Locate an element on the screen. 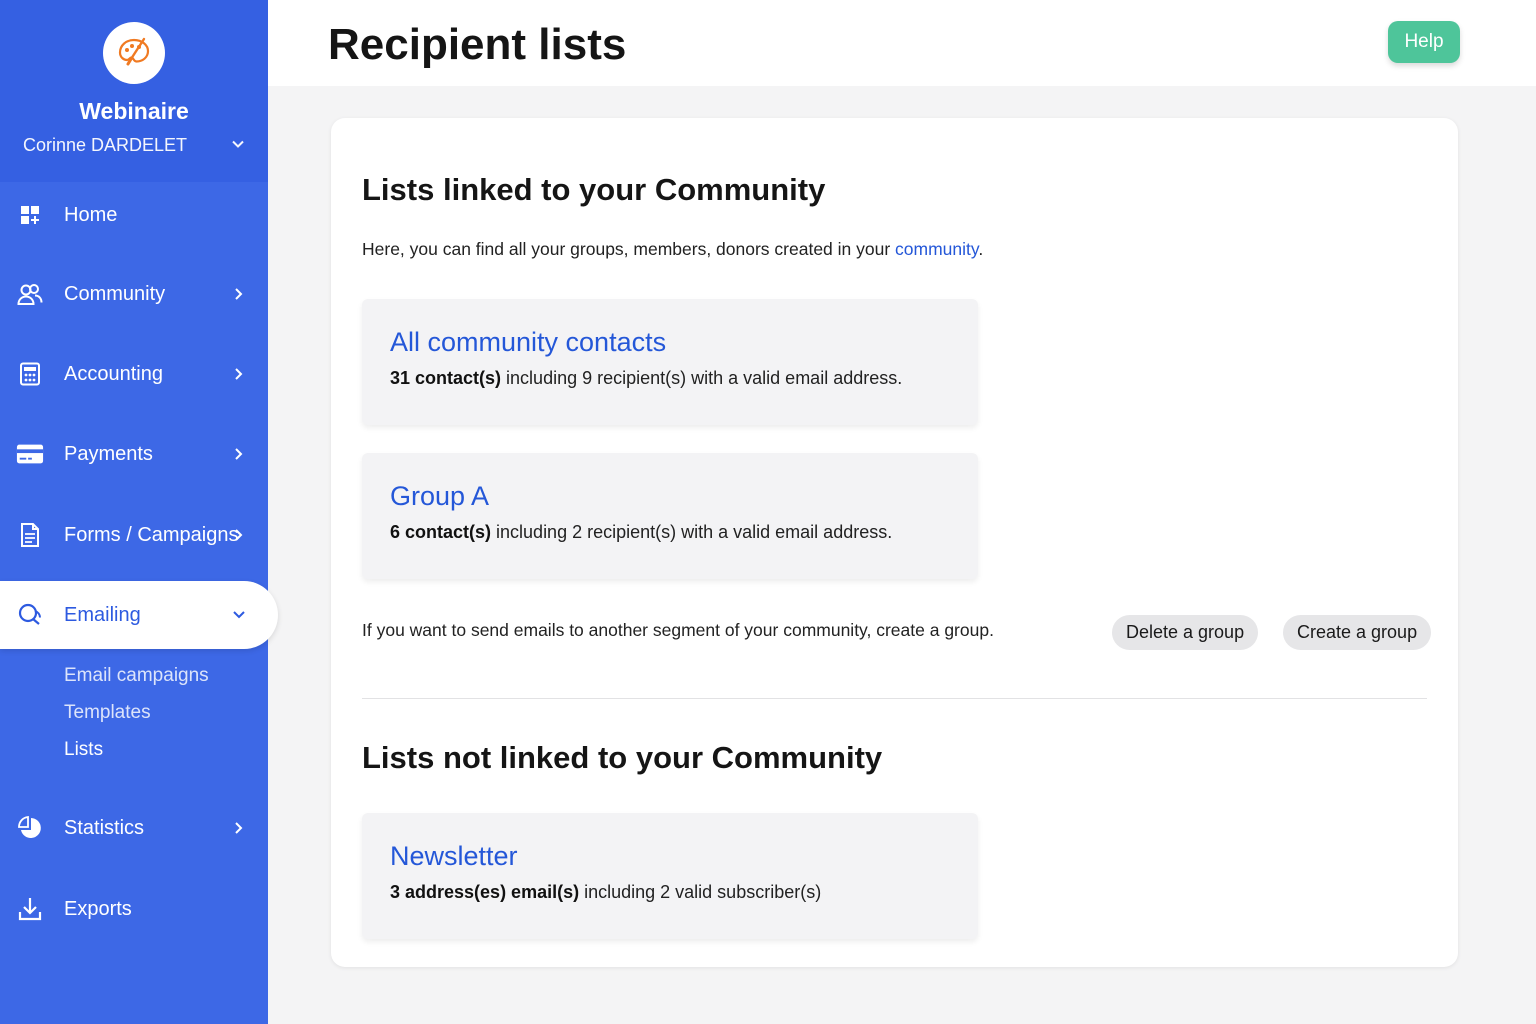 This screenshot has width=1536, height=1024. pie-chart-icon is located at coordinates (30, 828).